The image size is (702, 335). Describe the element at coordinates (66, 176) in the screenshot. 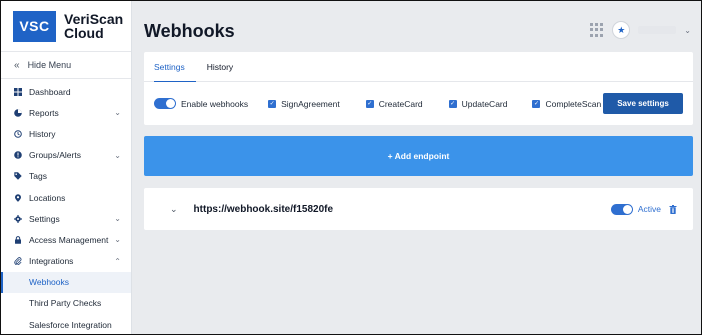

I see `sidebar-item-tags: Tags` at that location.